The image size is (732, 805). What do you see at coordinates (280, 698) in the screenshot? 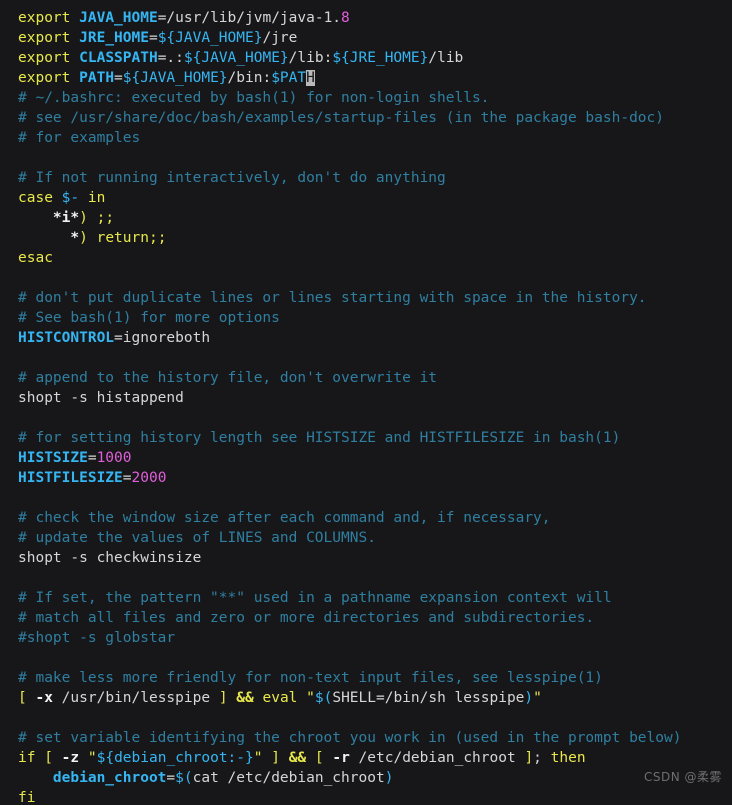
I see `code-token: eval` at bounding box center [280, 698].